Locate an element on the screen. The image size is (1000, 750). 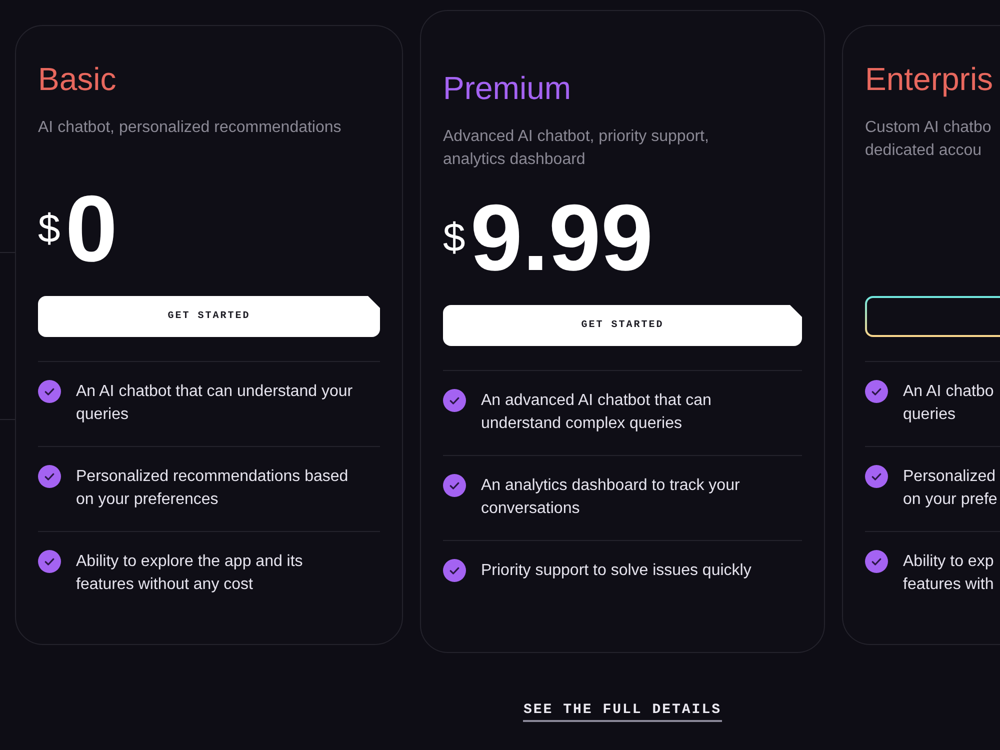
plan-title: Basic is located at coordinates (77, 79).